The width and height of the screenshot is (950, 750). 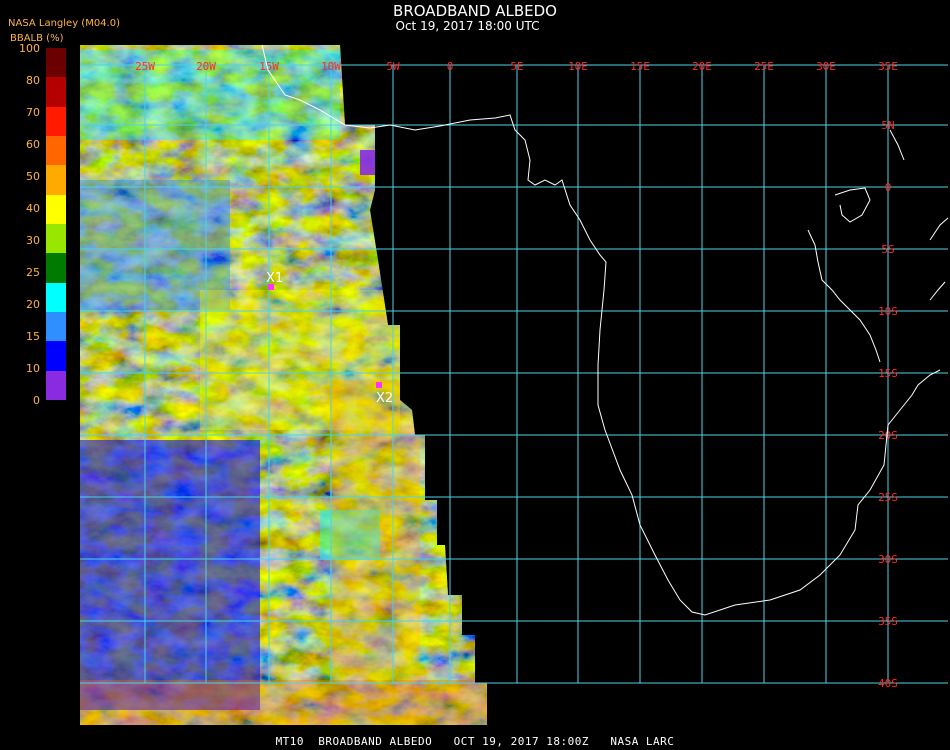 What do you see at coordinates (888, 497) in the screenshot?
I see `latitude-label: 25S` at bounding box center [888, 497].